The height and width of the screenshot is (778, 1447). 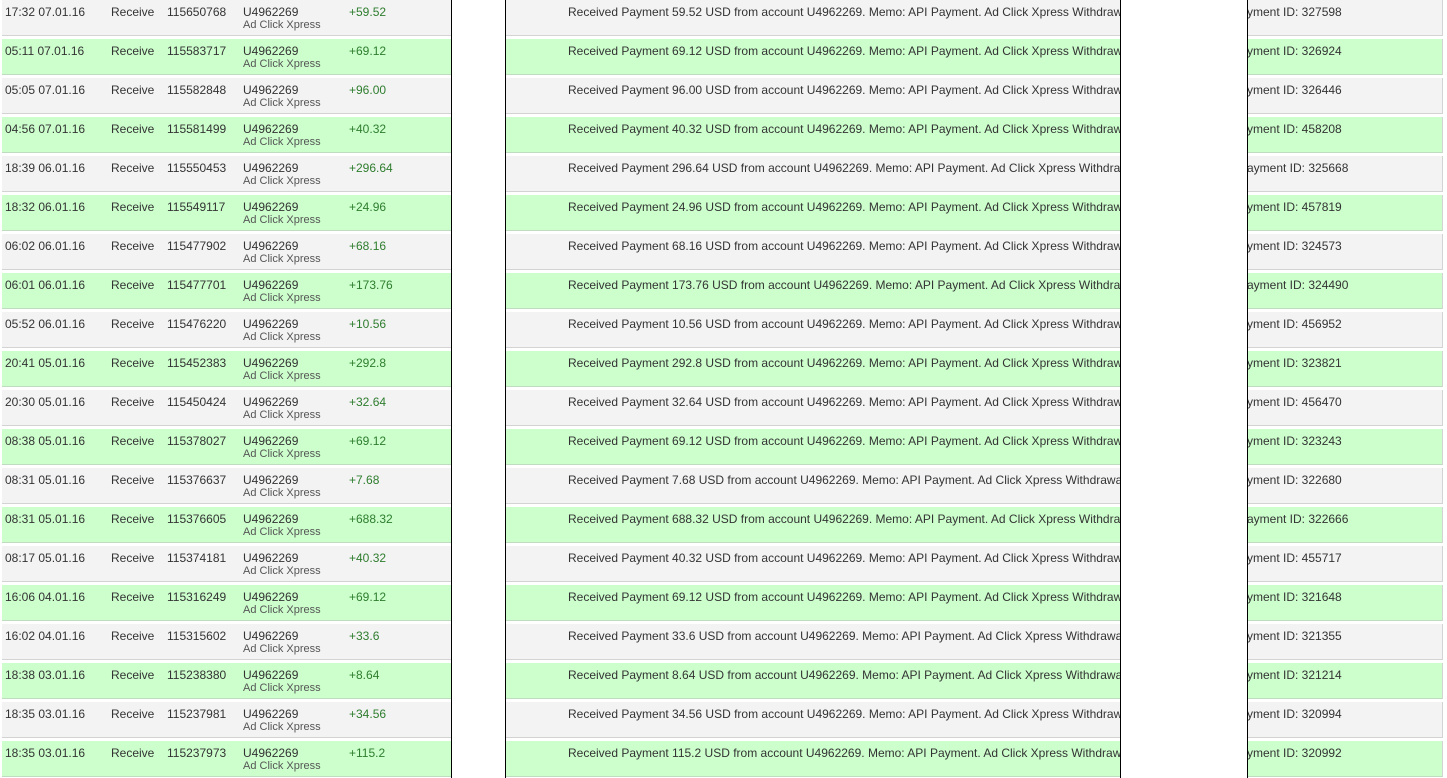 What do you see at coordinates (197, 597) in the screenshot?
I see `batch-number: 115316249` at bounding box center [197, 597].